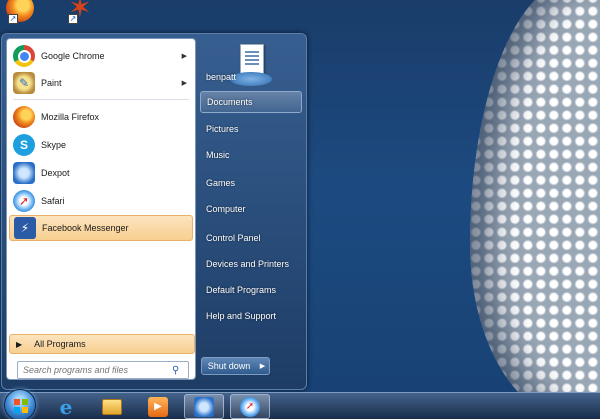 This screenshot has height=419, width=600. I want to click on desktop-app-shortcut-icon: ✶ ↗, so click(81, 12).